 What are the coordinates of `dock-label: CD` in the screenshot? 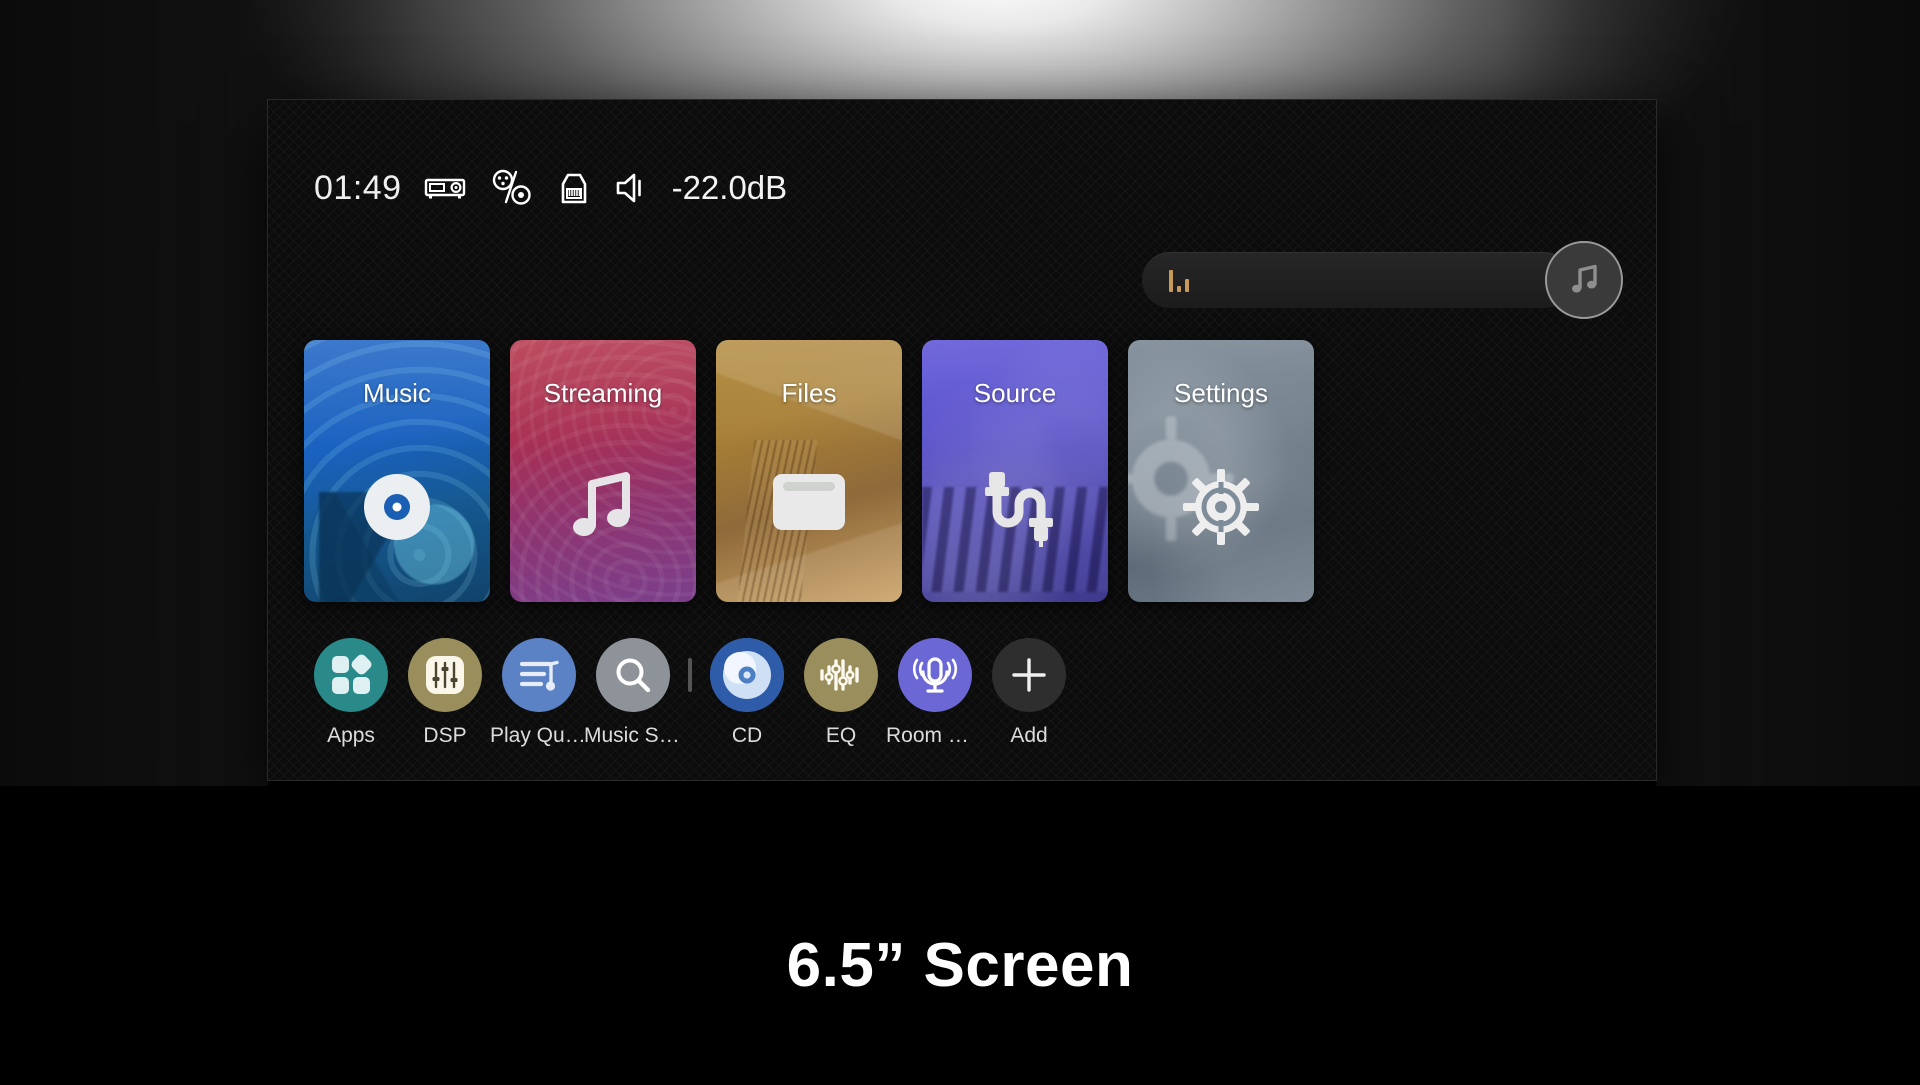 It's located at (747, 735).